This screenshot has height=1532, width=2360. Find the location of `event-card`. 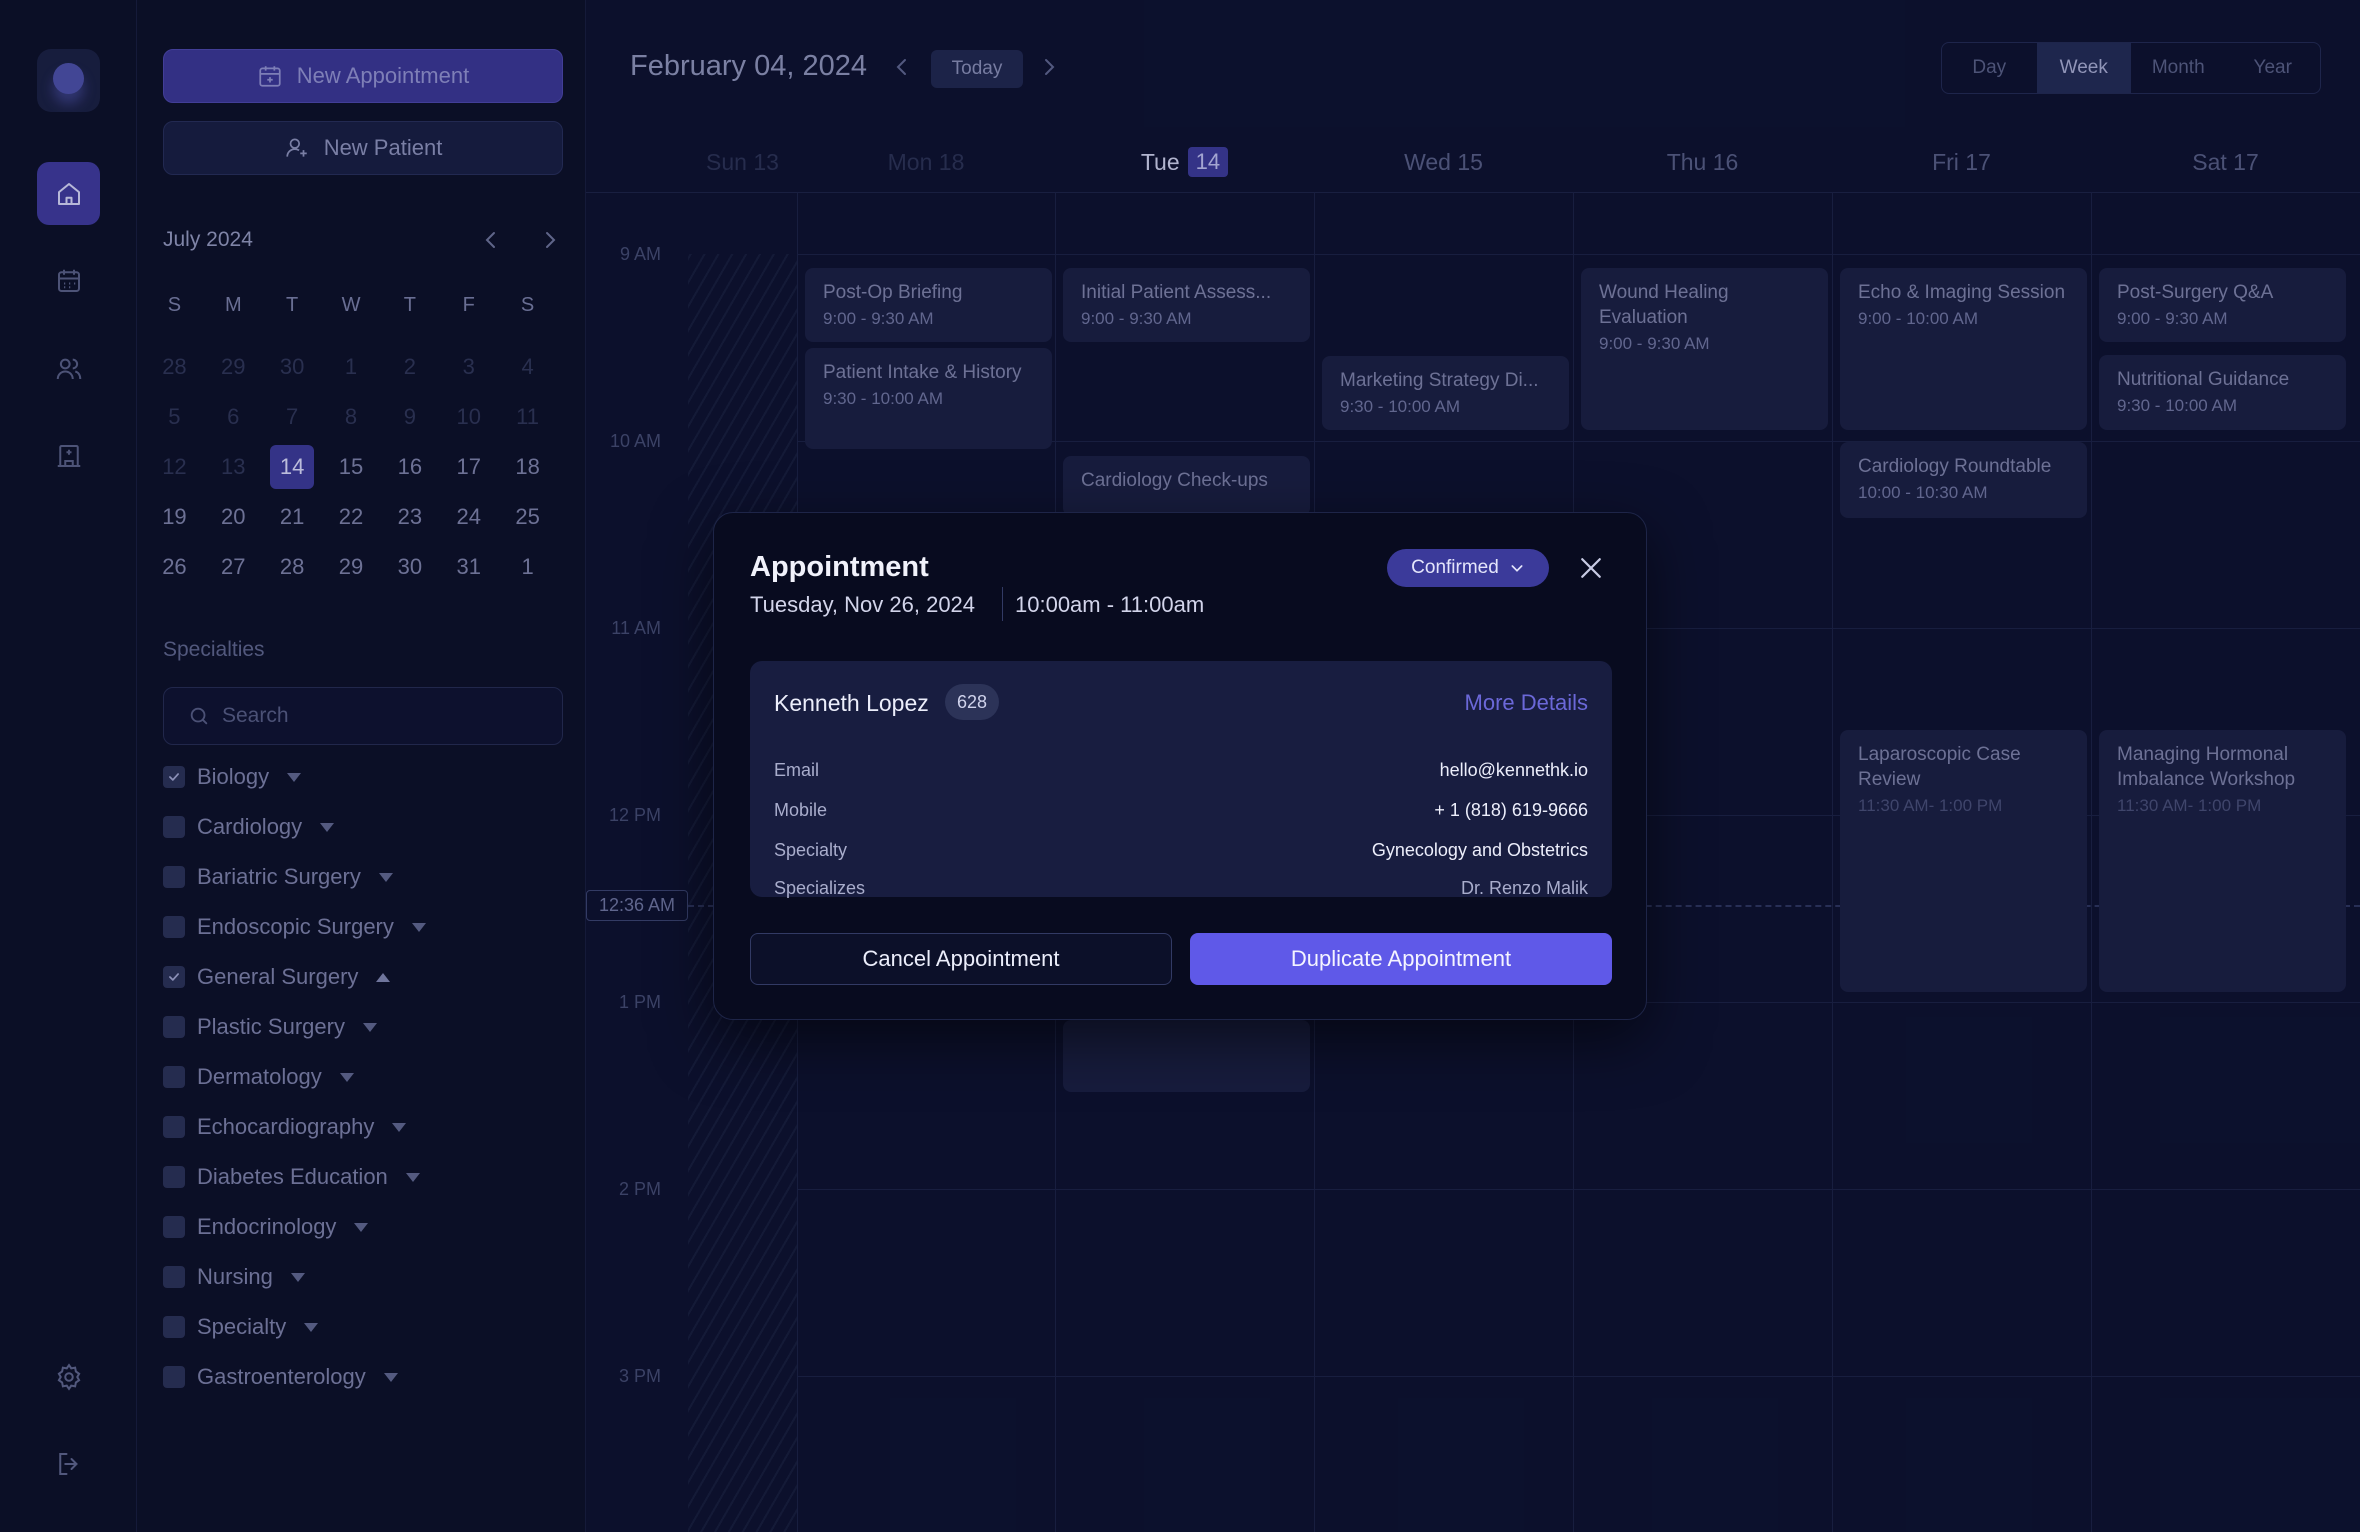

event-card is located at coordinates (1186, 1056).